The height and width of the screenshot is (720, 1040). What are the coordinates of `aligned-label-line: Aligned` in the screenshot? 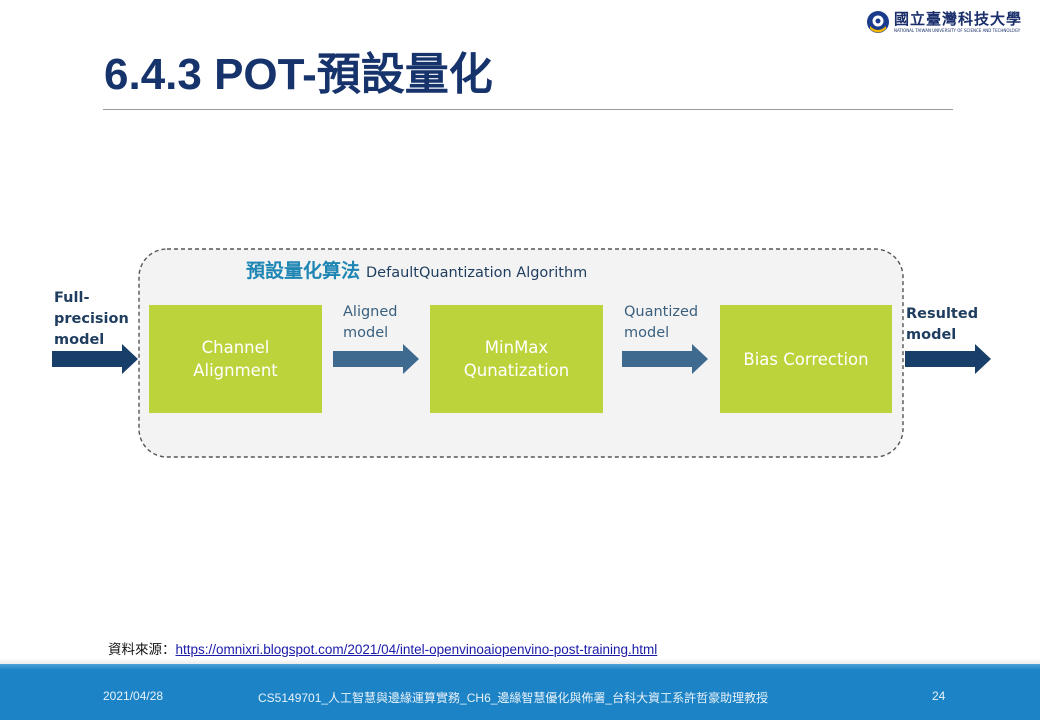 It's located at (370, 312).